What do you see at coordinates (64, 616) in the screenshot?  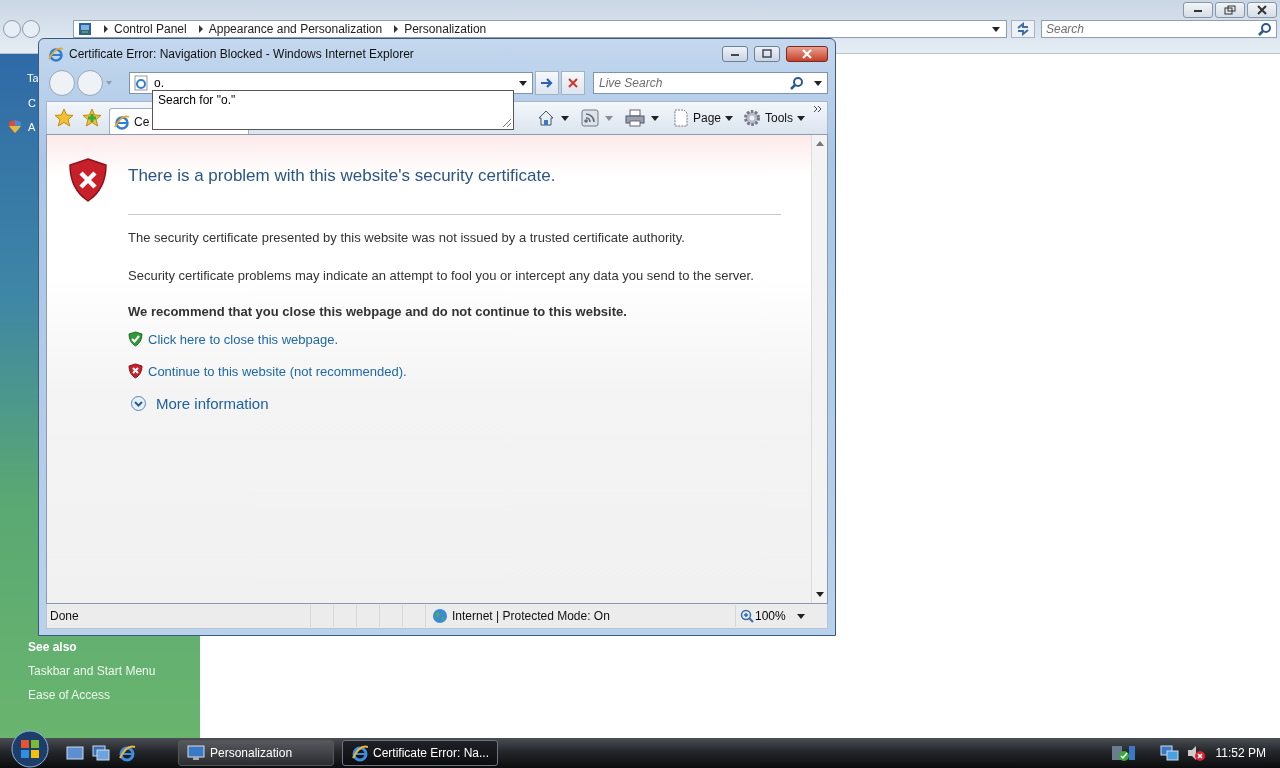 I see `status-text: Done` at bounding box center [64, 616].